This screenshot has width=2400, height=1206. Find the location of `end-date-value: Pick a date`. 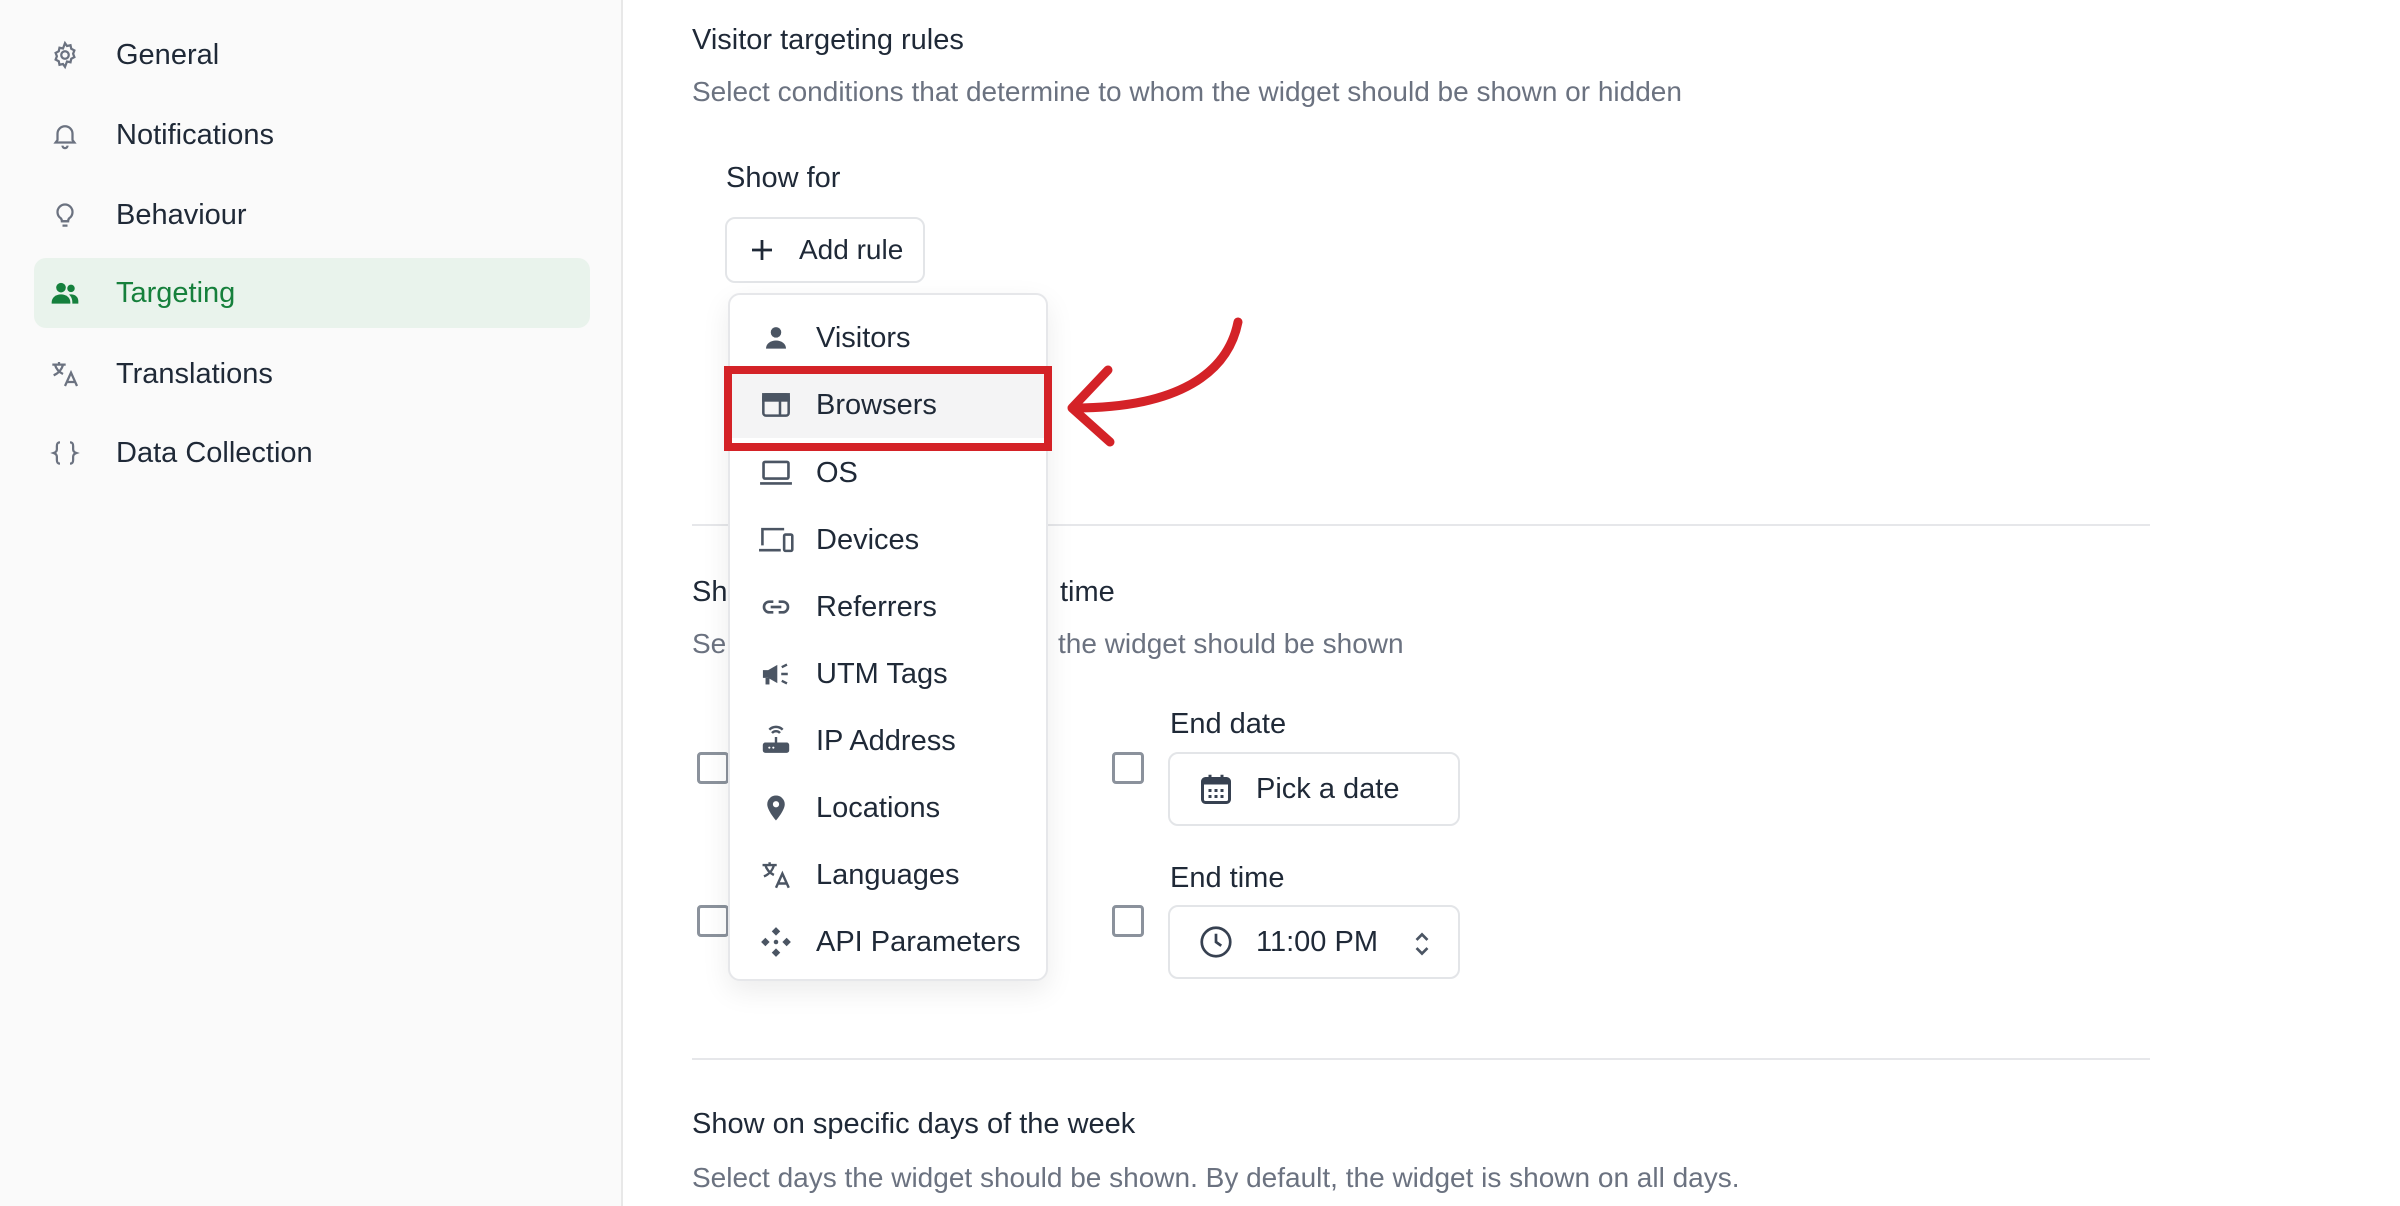

end-date-value: Pick a date is located at coordinates (1328, 788).